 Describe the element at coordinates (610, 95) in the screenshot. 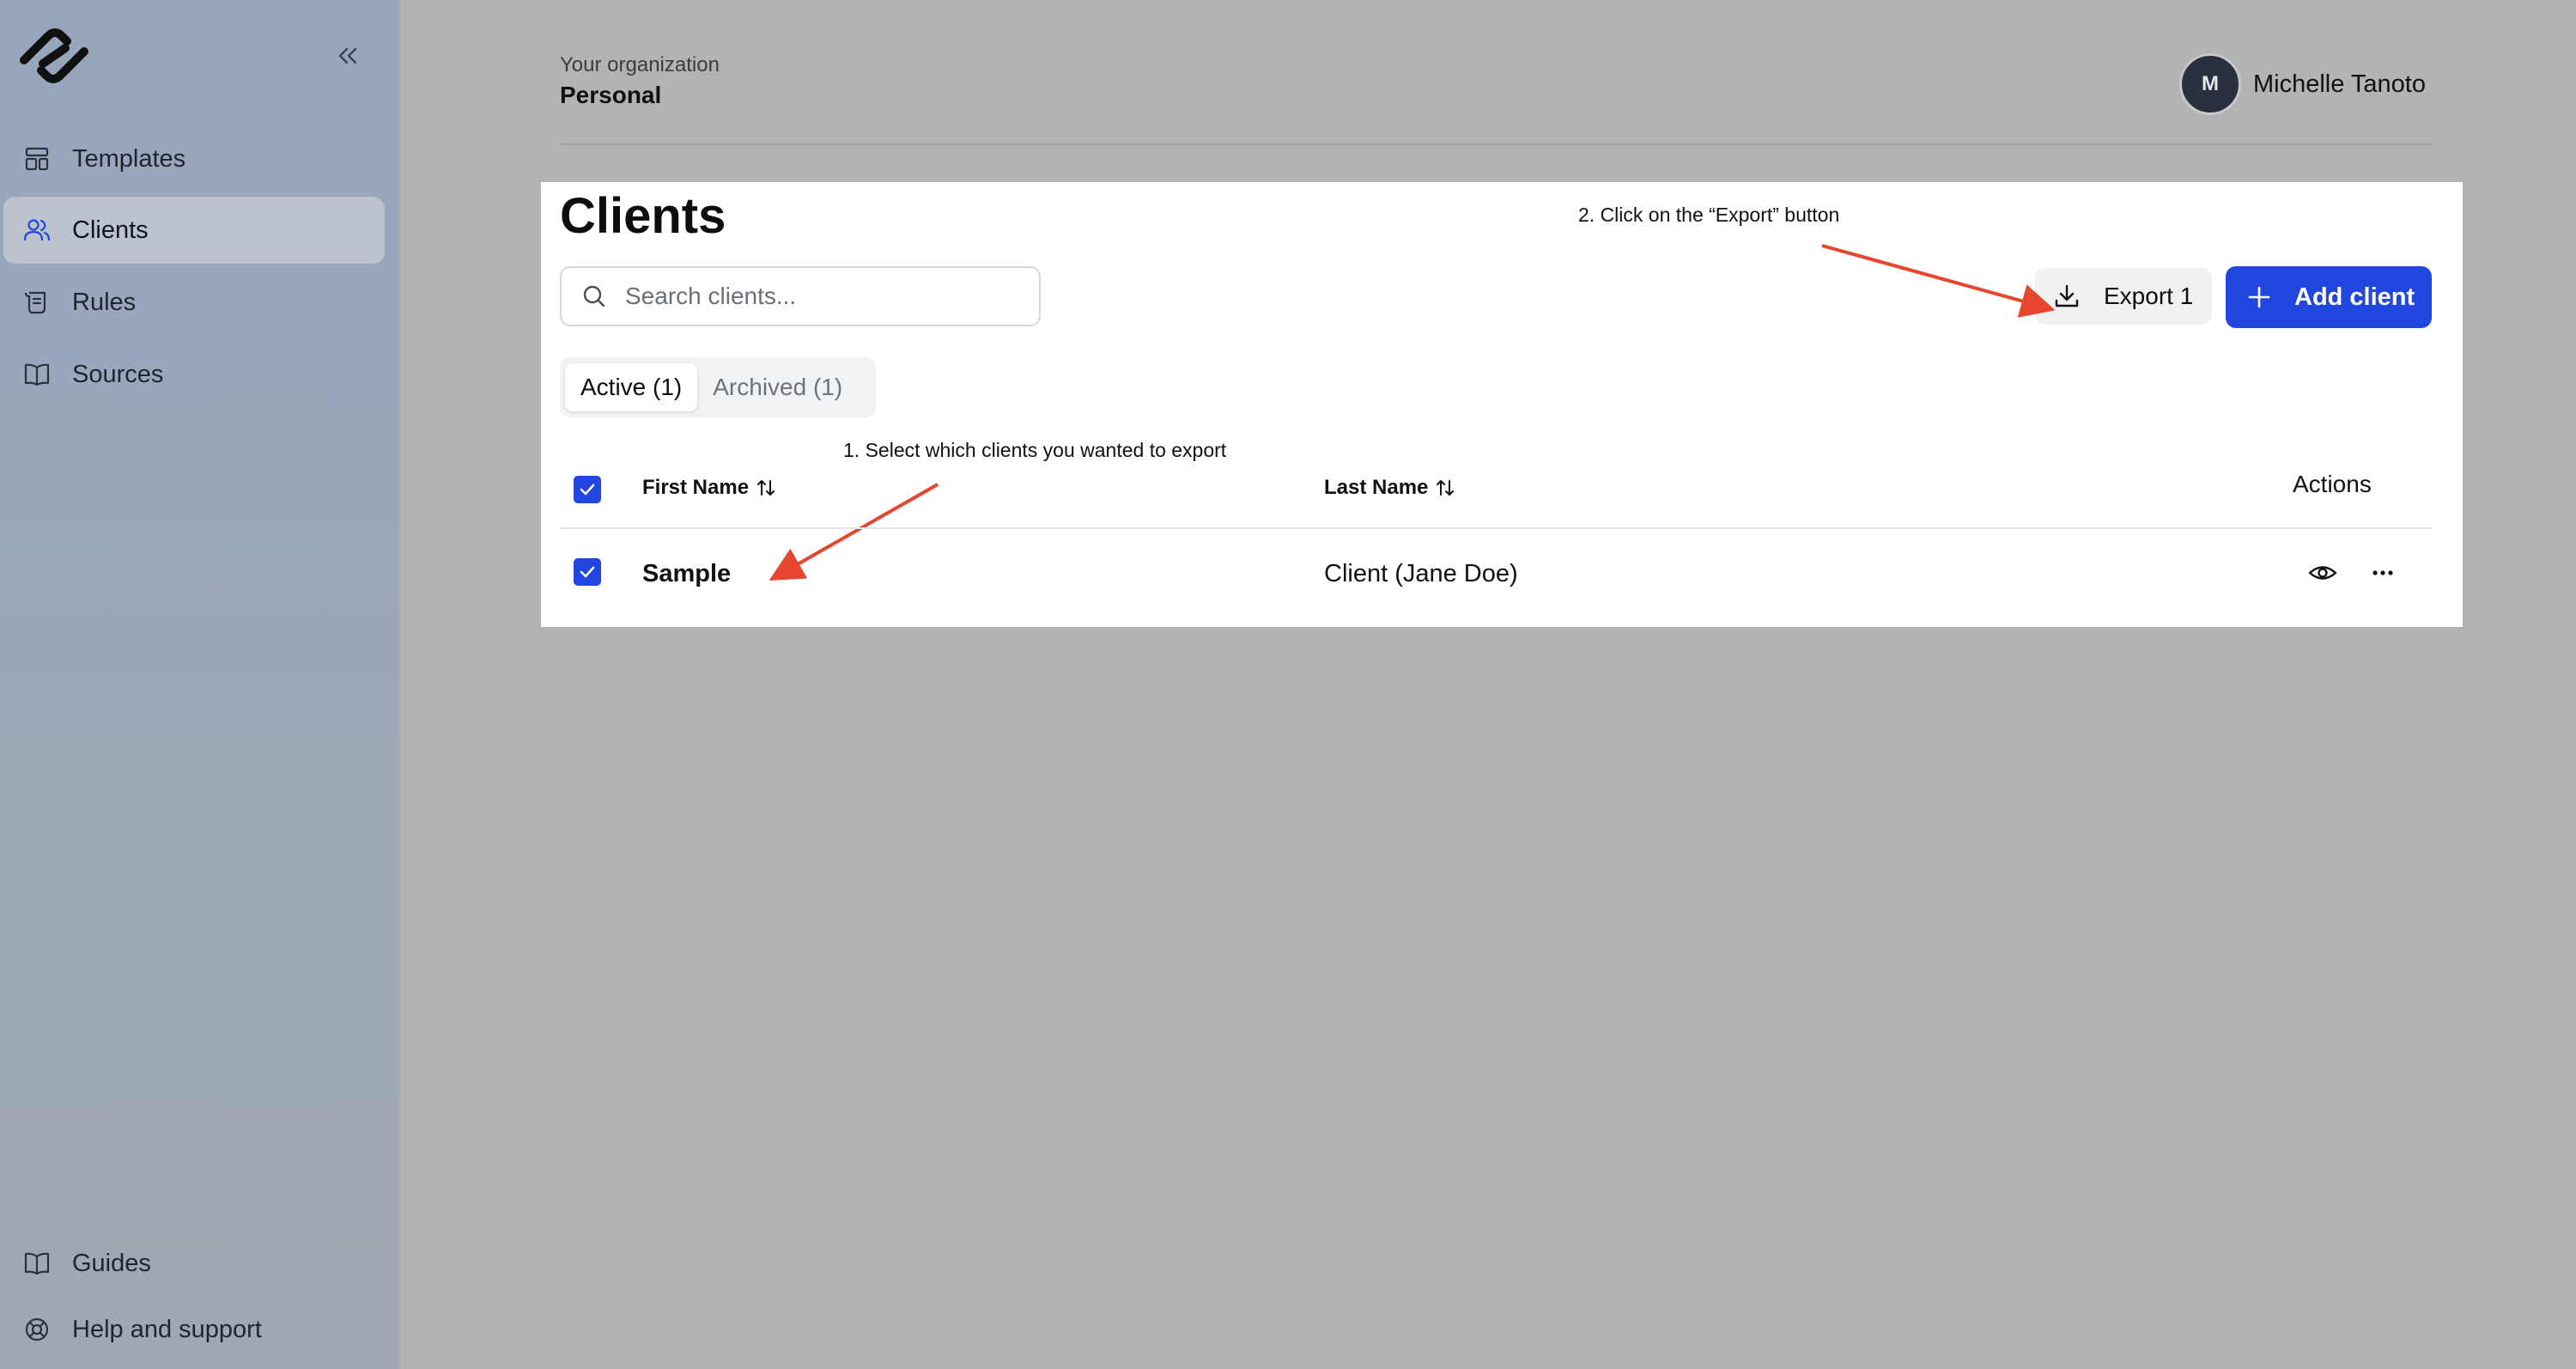

I see `org-name: Personal` at that location.